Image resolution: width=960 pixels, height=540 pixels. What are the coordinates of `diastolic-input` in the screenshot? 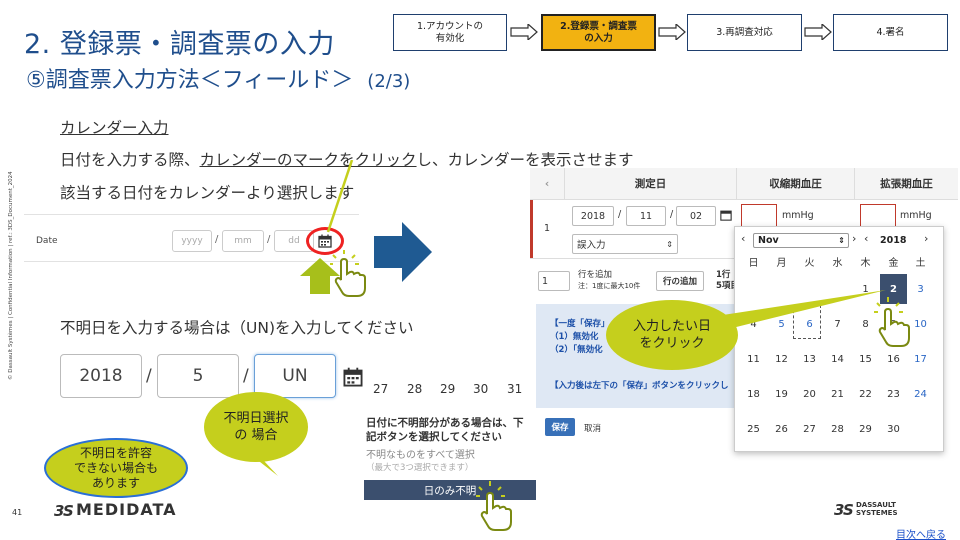 It's located at (878, 216).